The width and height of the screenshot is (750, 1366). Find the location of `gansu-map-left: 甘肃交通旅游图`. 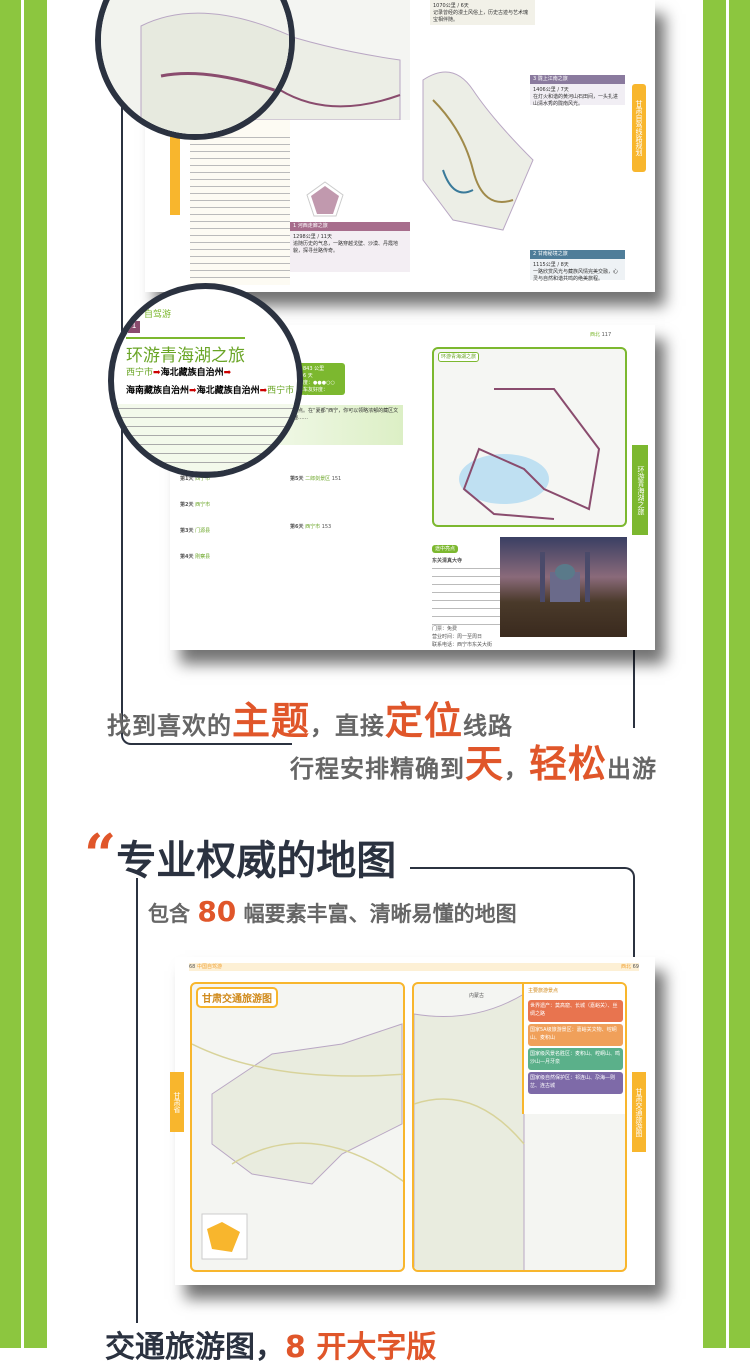

gansu-map-left: 甘肃交通旅游图 is located at coordinates (297, 1127).